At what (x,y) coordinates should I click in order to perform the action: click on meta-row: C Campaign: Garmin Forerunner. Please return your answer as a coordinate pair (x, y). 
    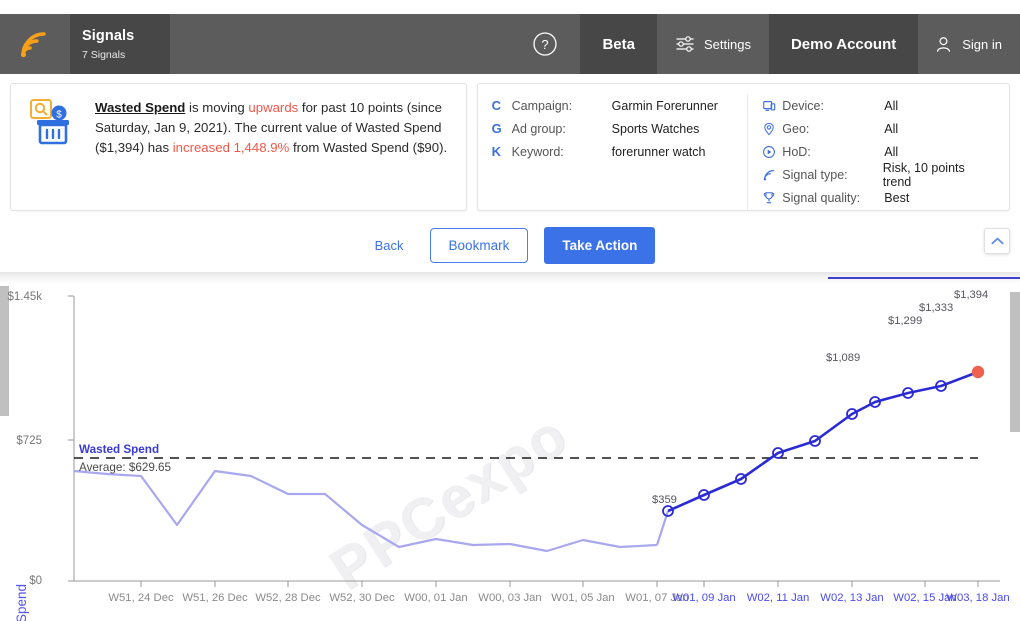
    Looking at the image, I should click on (613, 105).